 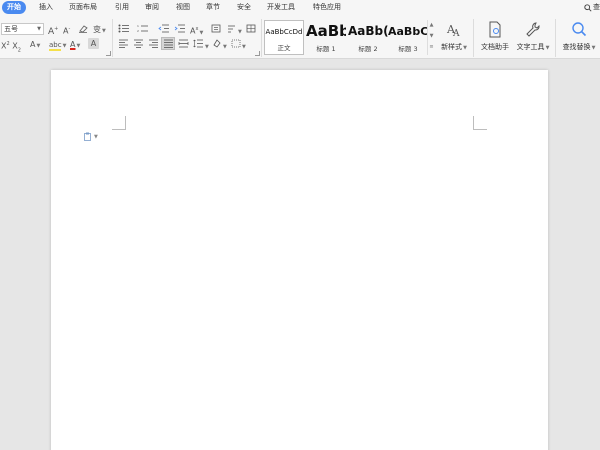 I want to click on style-heading-3-name: 标题 3, so click(x=408, y=49).